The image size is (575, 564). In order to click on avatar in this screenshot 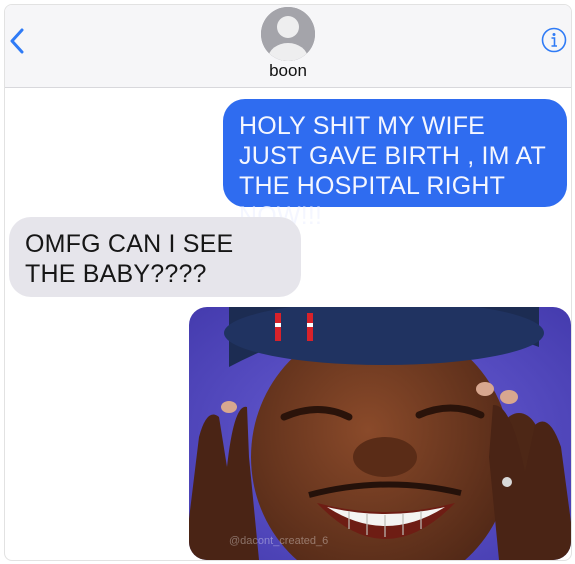, I will do `click(288, 34)`.